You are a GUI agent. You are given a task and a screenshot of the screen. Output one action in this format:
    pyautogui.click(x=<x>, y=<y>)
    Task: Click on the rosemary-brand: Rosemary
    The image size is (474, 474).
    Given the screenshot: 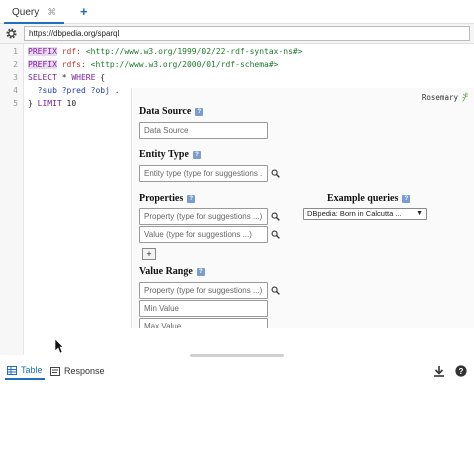 What is the action you would take?
    pyautogui.click(x=439, y=97)
    